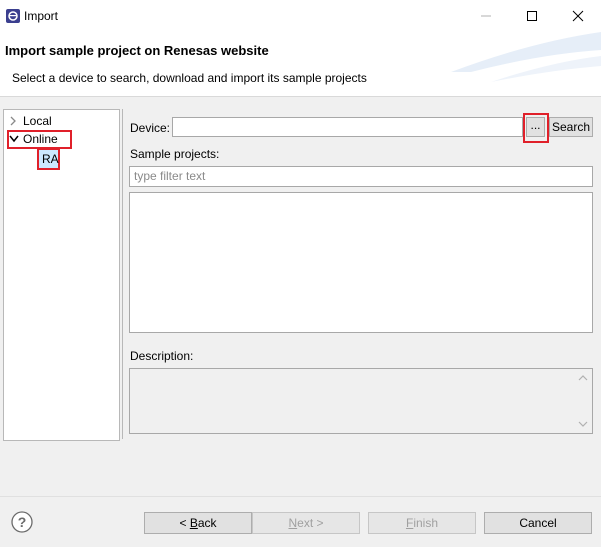  Describe the element at coordinates (347, 127) in the screenshot. I see `device-input` at that location.